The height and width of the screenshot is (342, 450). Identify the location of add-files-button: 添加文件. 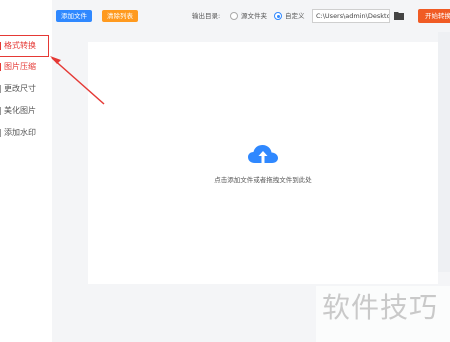
(74, 16).